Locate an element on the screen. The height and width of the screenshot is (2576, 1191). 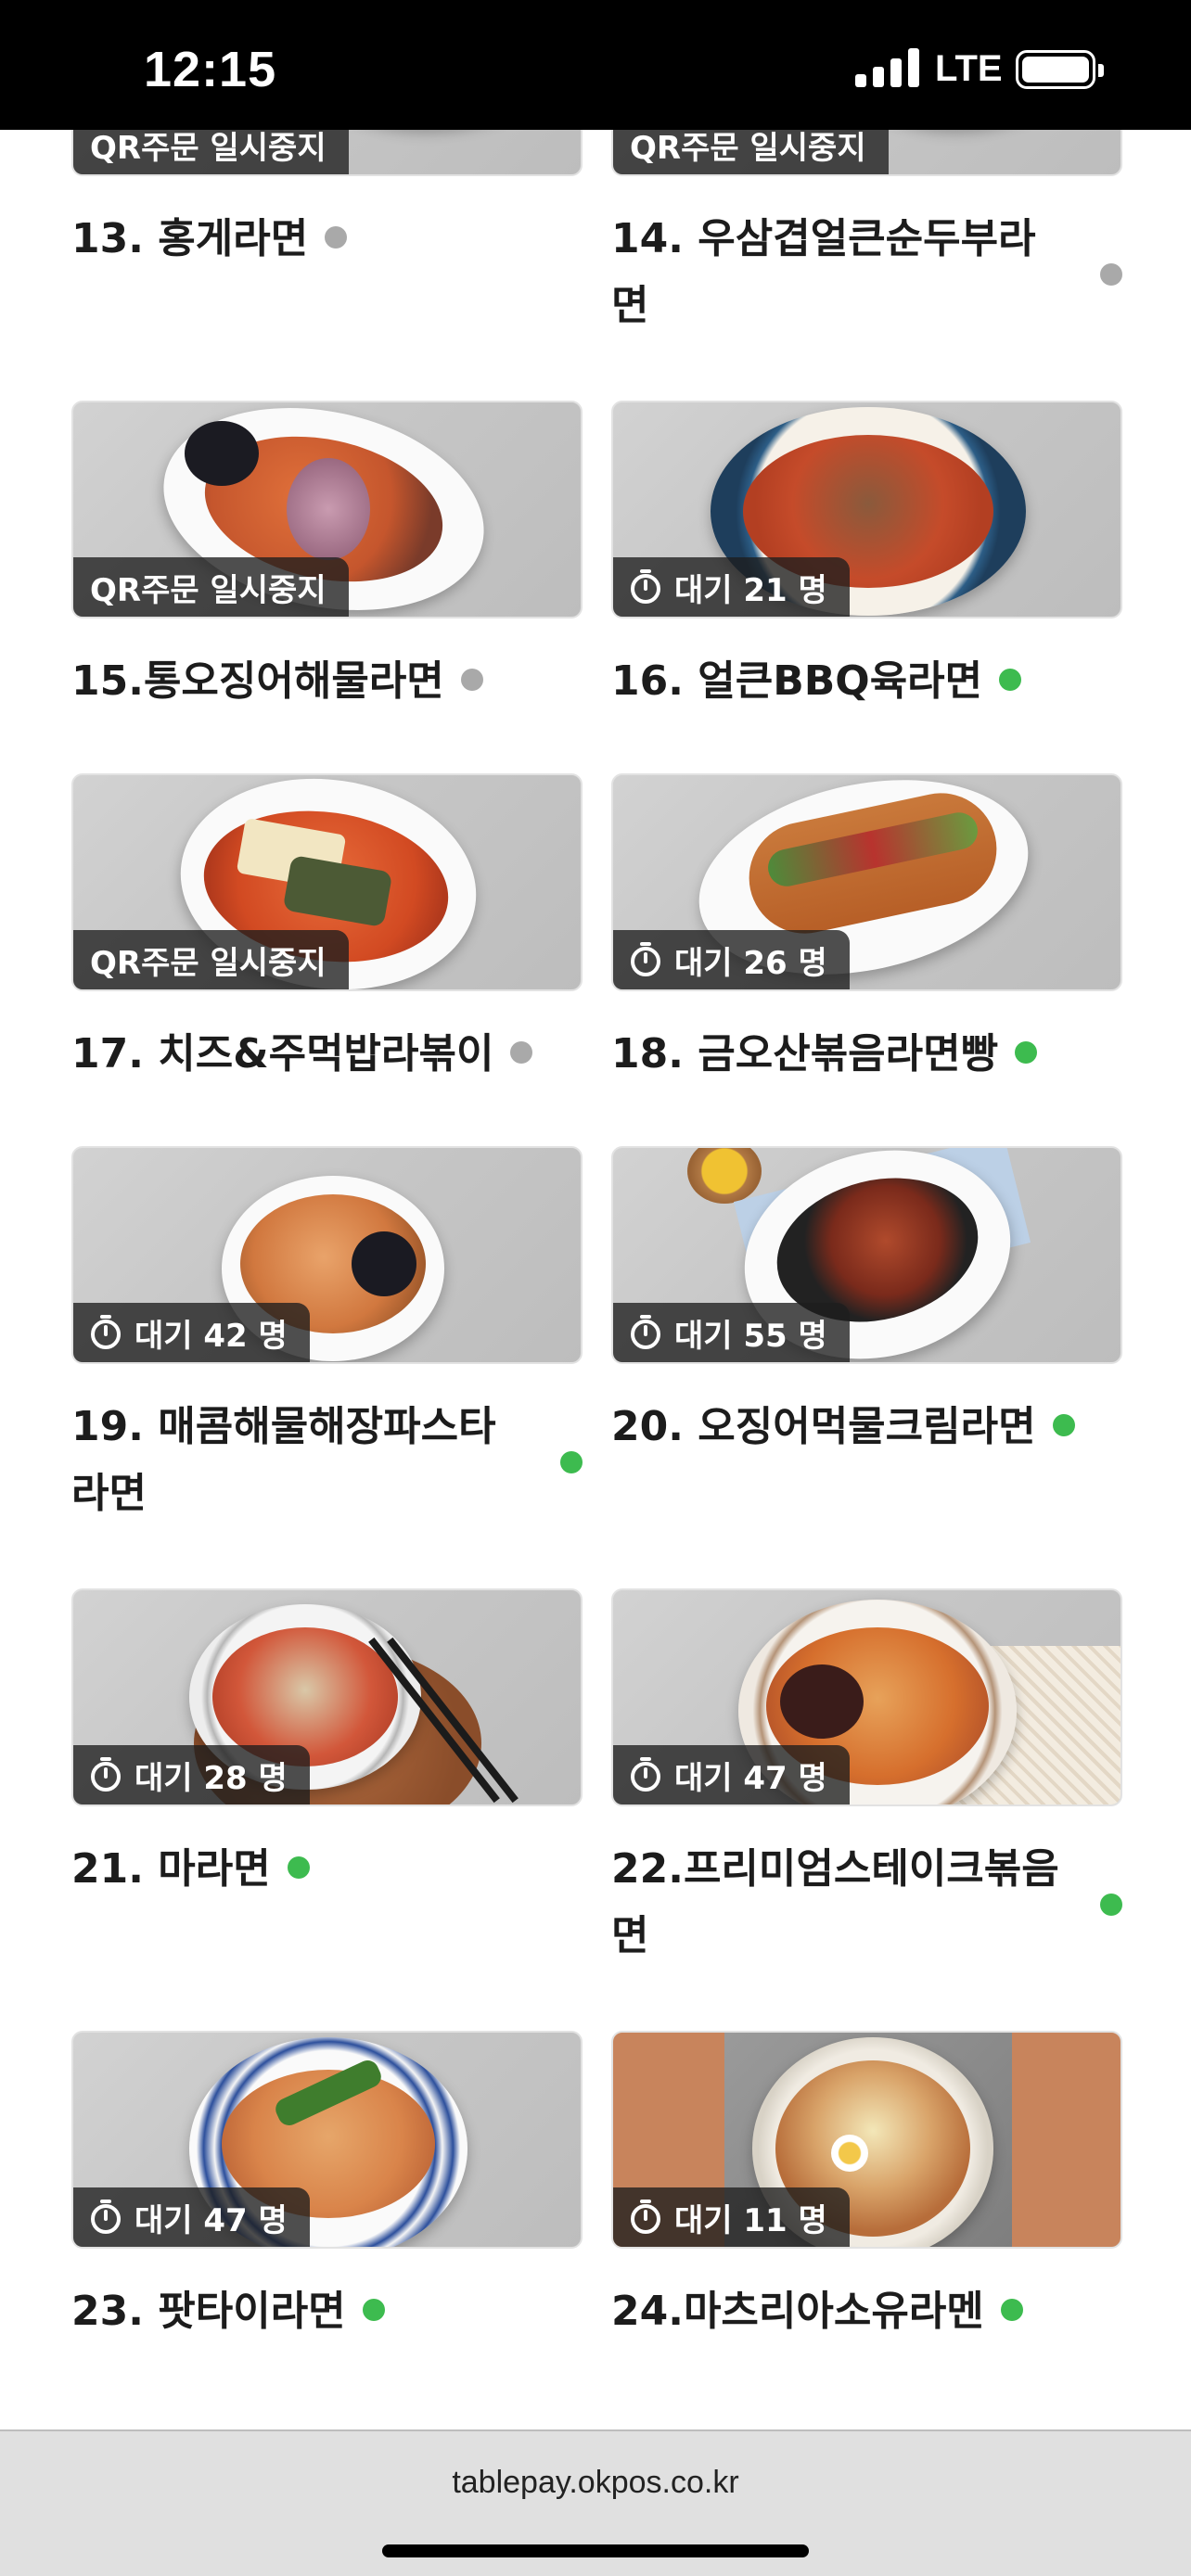
wait-badge: 대기 42 명 is located at coordinates (191, 1332).